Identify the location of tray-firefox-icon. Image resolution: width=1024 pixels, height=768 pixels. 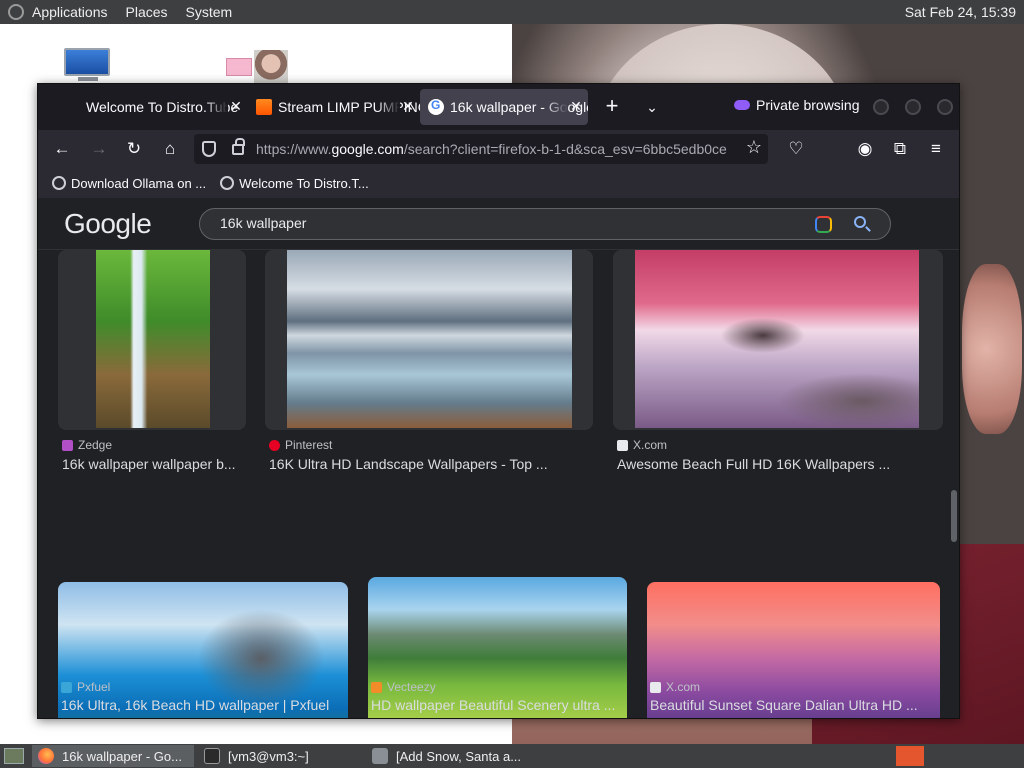
(910, 756).